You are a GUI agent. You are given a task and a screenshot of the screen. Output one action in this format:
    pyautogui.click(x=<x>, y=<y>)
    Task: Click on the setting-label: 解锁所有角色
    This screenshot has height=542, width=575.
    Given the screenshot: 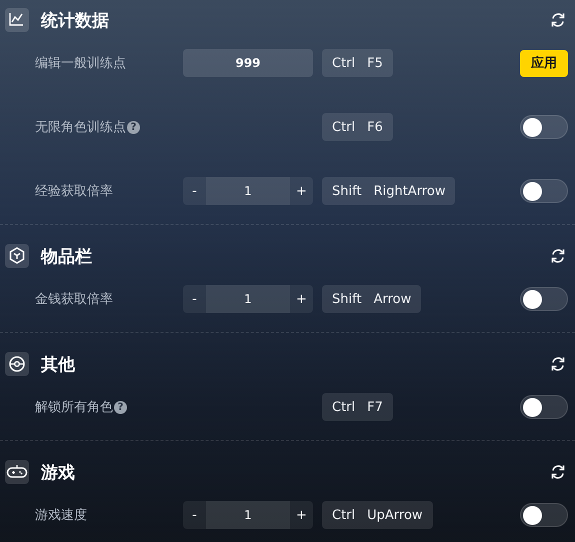 What is the action you would take?
    pyautogui.click(x=74, y=407)
    